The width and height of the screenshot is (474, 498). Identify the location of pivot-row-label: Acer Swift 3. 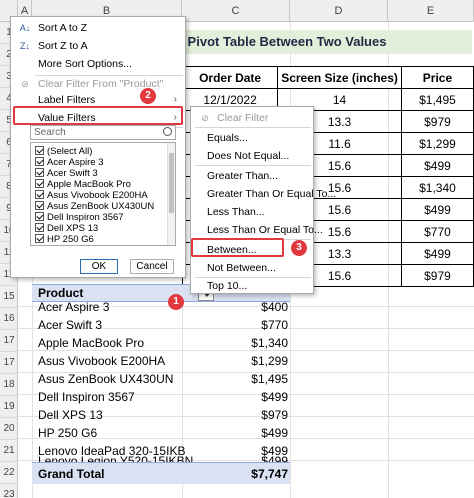
(70, 325).